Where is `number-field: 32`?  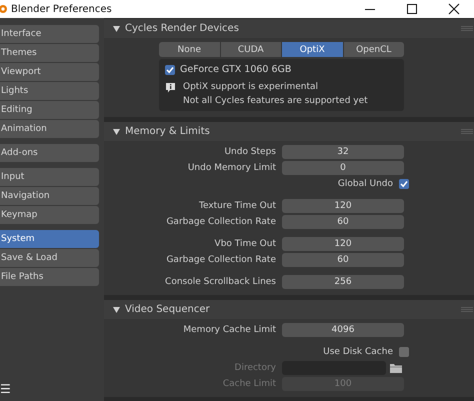
number-field: 32 is located at coordinates (343, 152).